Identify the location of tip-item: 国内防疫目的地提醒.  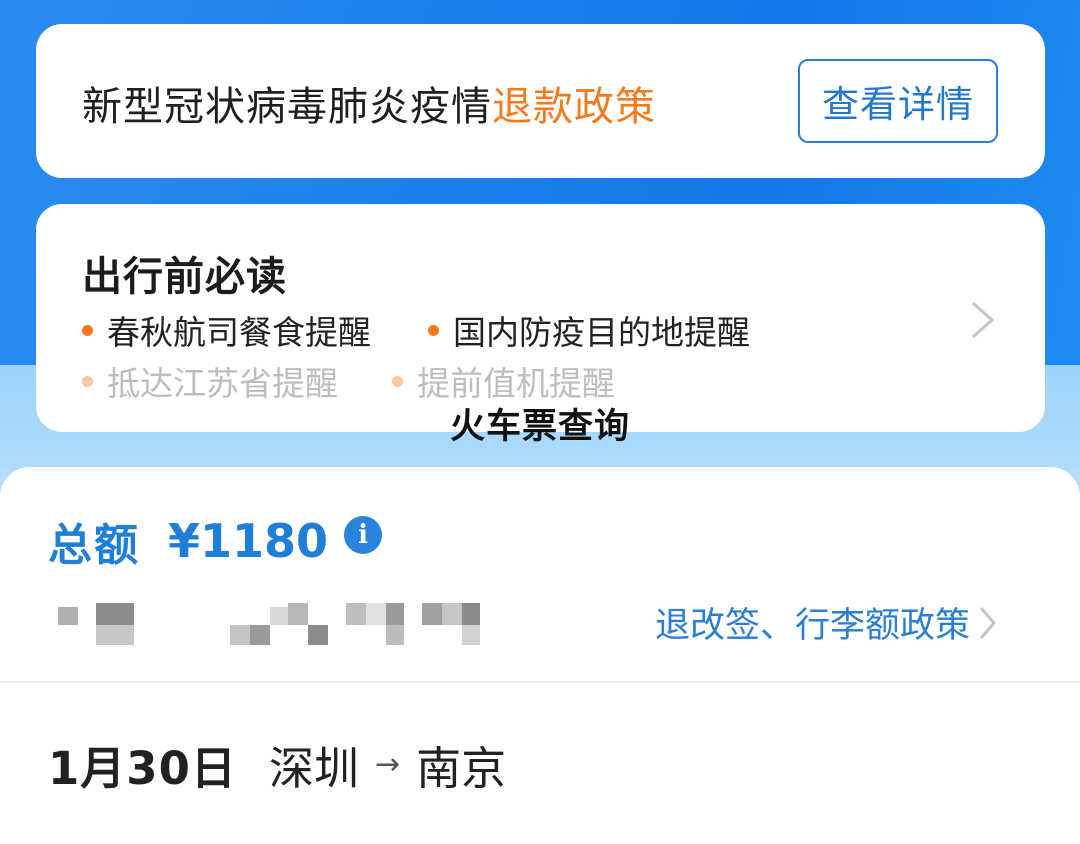
(589, 330).